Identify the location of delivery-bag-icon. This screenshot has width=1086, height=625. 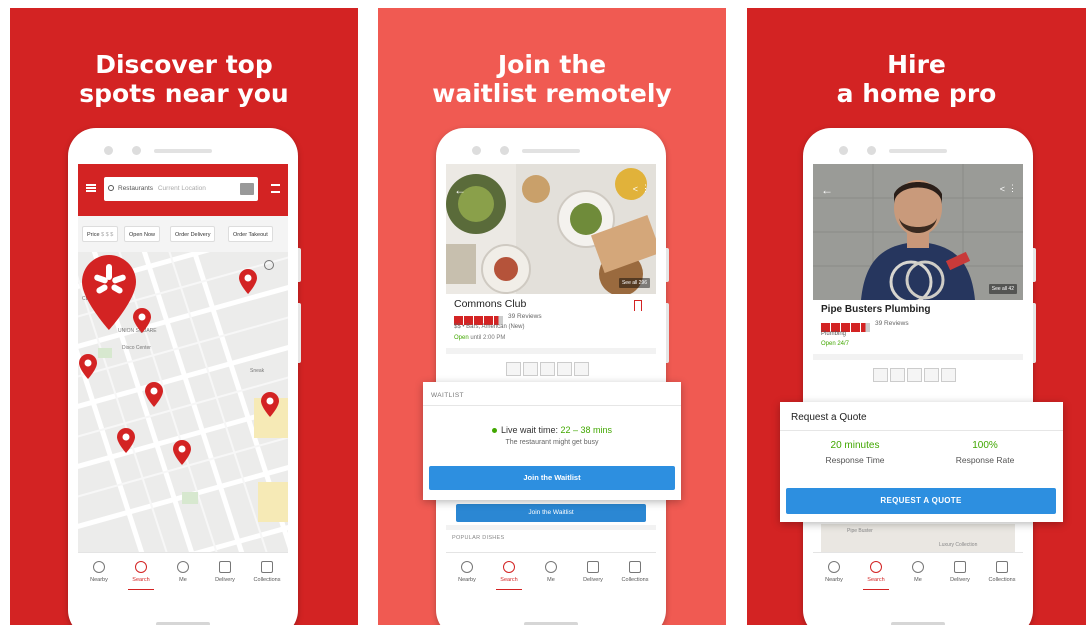
(593, 567).